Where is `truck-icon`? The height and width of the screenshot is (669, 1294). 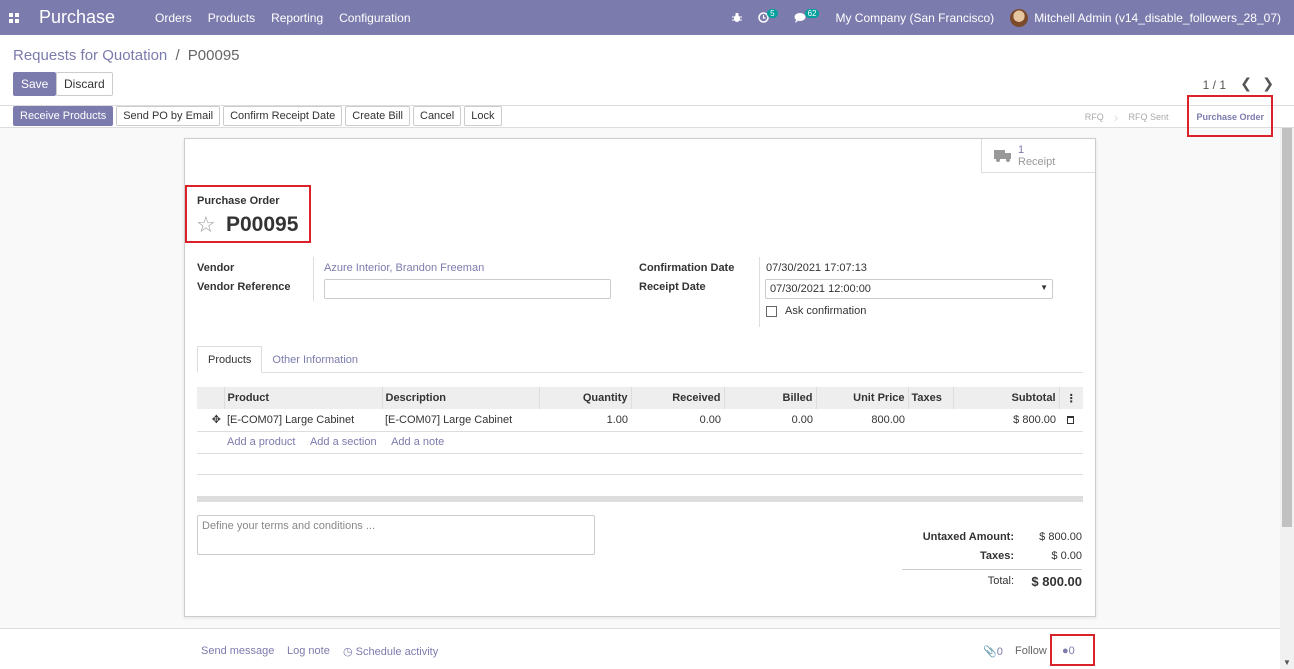
truck-icon is located at coordinates (1003, 155).